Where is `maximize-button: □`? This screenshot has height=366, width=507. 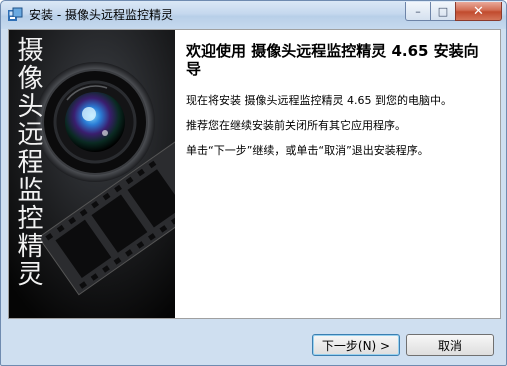 maximize-button: □ is located at coordinates (443, 11).